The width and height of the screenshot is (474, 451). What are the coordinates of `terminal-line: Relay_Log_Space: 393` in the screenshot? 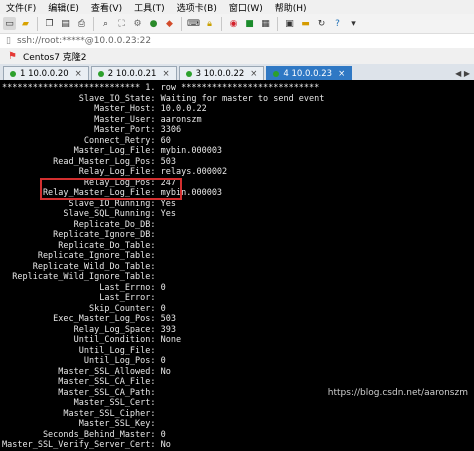 It's located at (238, 330).